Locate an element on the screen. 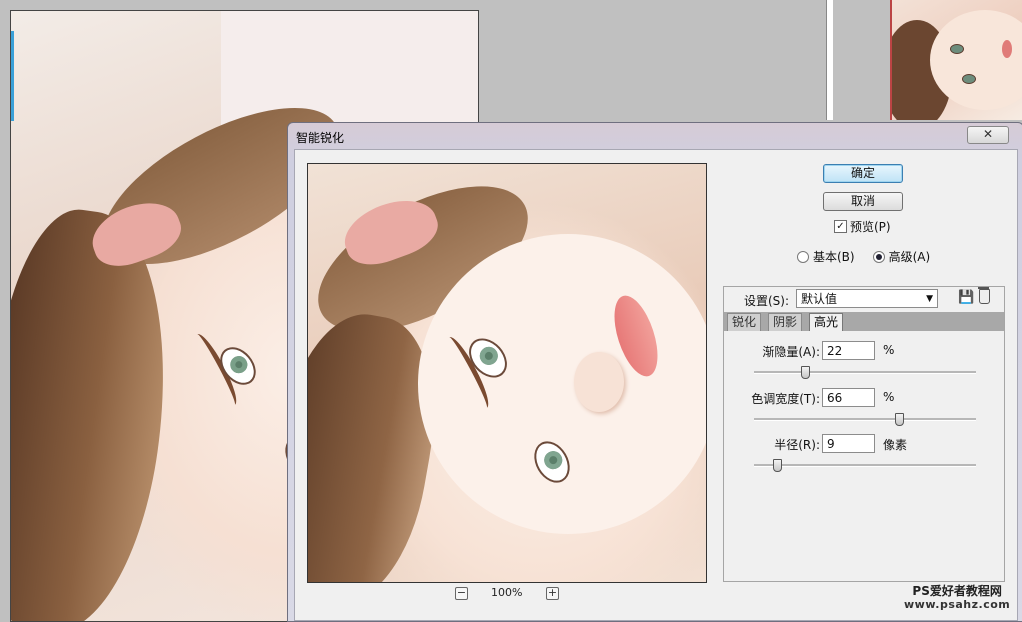  cancel-button: 取消 is located at coordinates (863, 201).